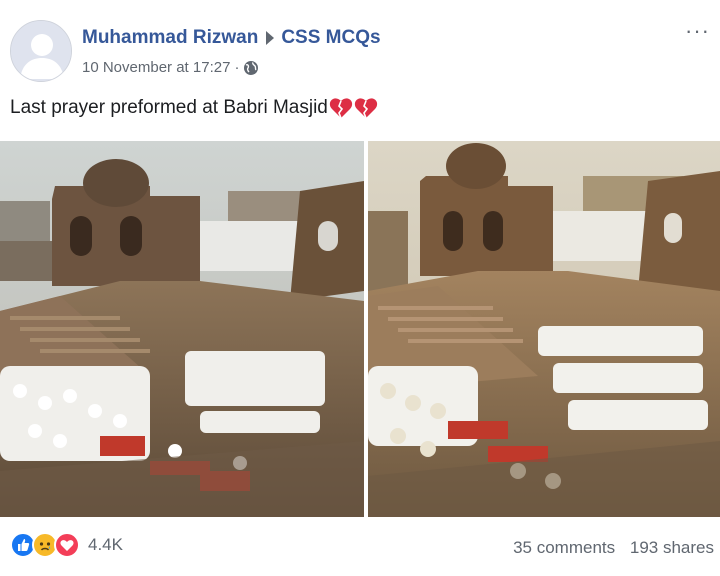  I want to click on comments-link: 35 comments, so click(564, 547).